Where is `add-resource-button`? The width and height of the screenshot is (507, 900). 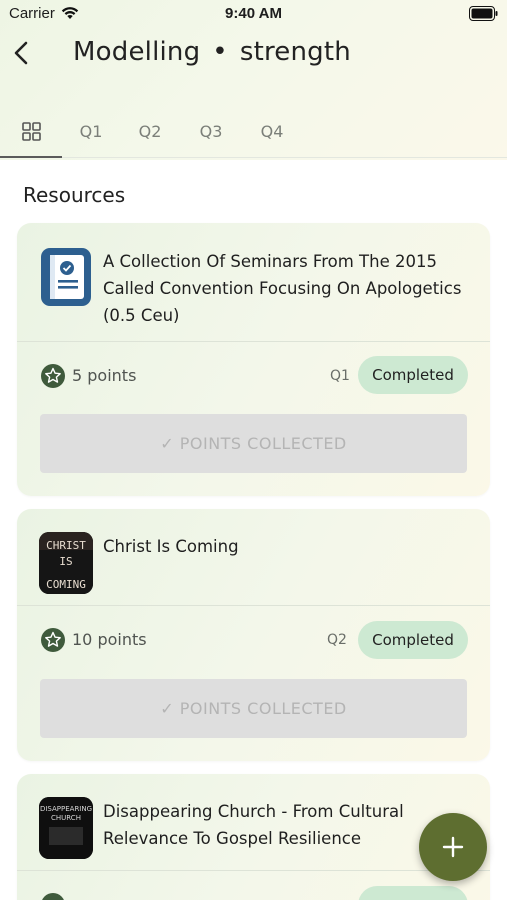 add-resource-button is located at coordinates (453, 847).